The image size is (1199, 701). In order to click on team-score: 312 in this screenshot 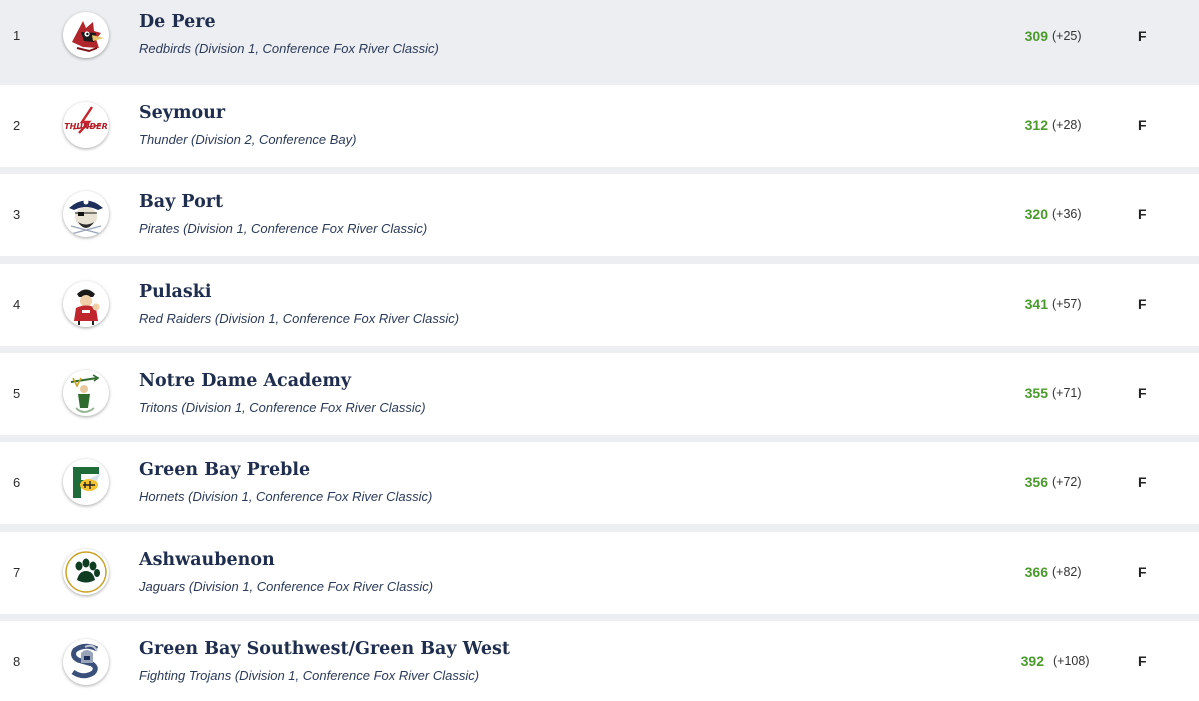, I will do `click(1036, 125)`.